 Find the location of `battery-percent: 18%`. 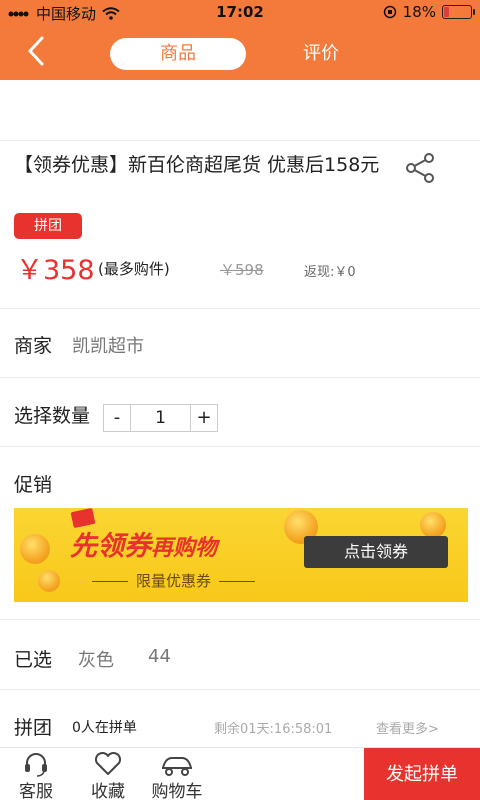

battery-percent: 18% is located at coordinates (419, 12).